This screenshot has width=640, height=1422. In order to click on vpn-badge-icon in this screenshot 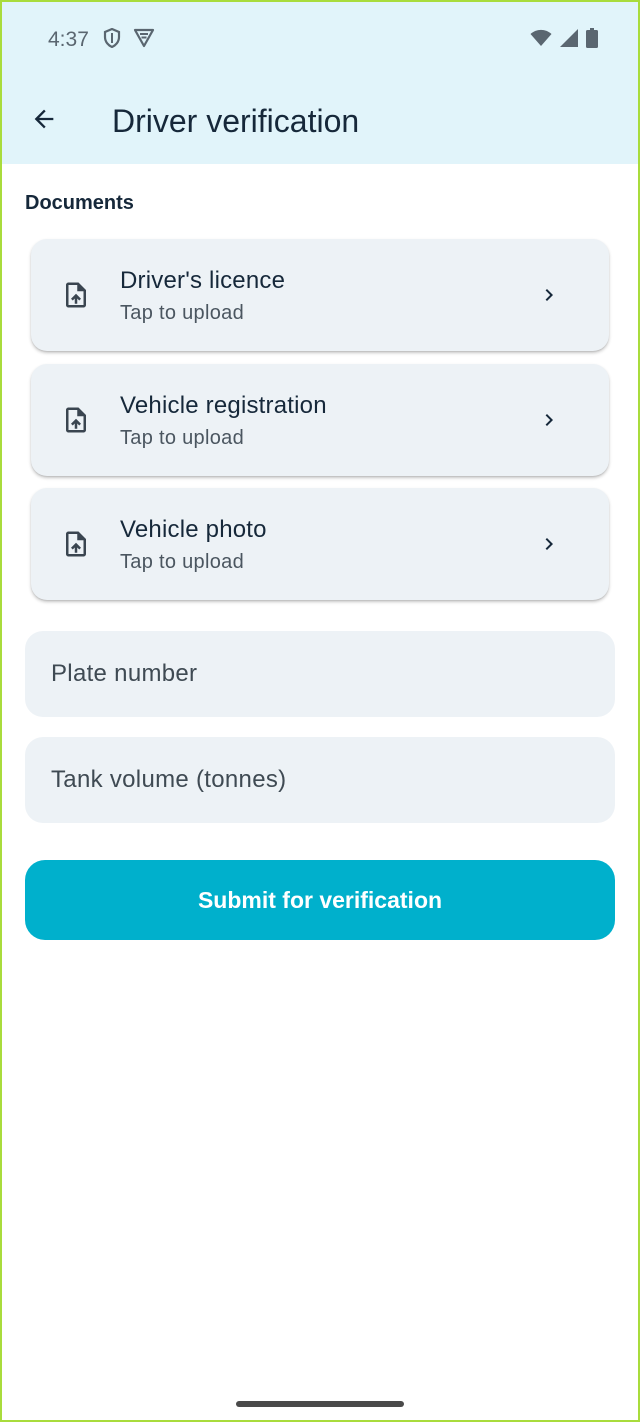, I will do `click(144, 40)`.